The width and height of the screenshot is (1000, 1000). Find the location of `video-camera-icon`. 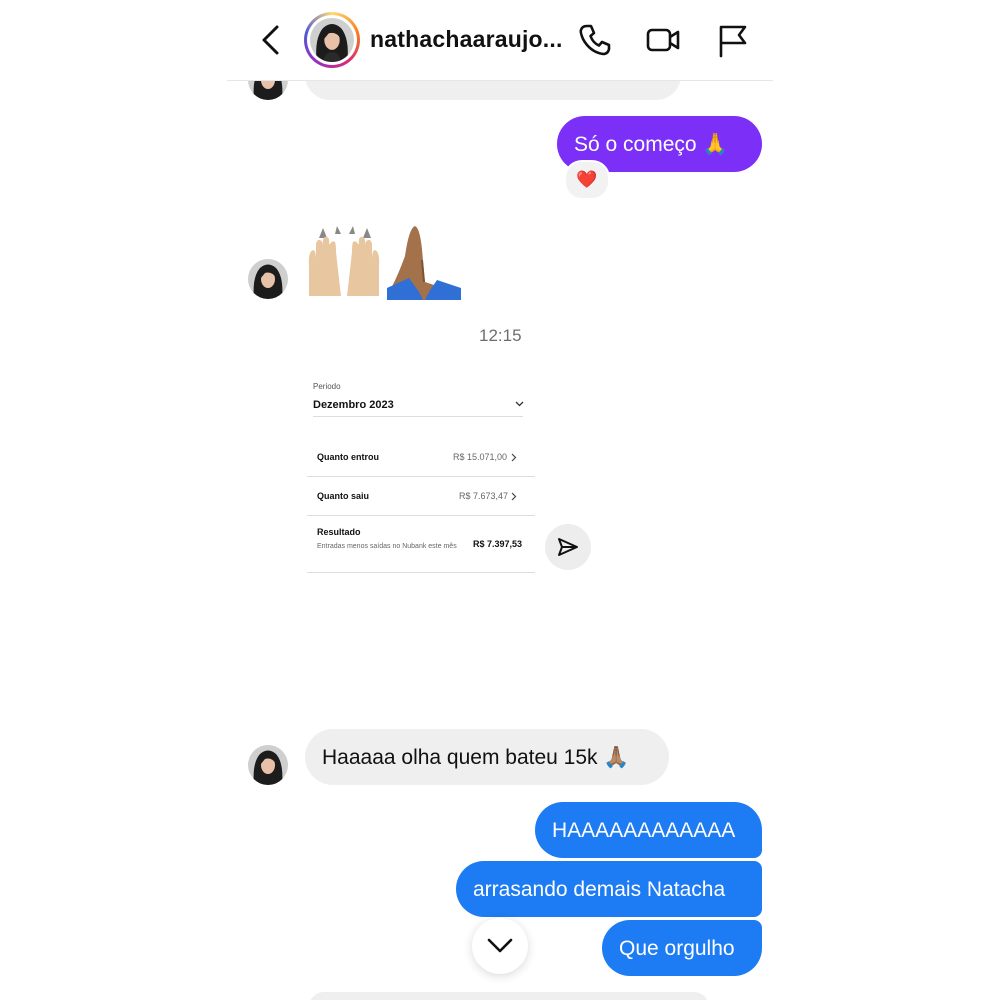

video-camera-icon is located at coordinates (663, 40).